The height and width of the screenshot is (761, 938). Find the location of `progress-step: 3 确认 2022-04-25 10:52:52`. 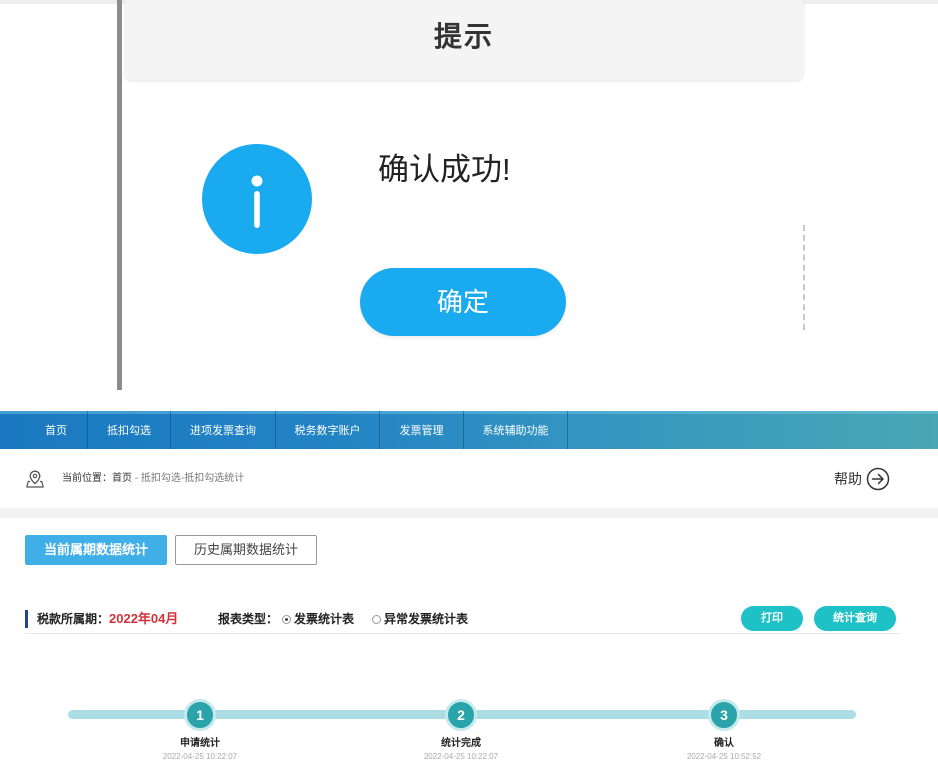

progress-step: 3 确认 2022-04-25 10:52:52 is located at coordinates (724, 730).